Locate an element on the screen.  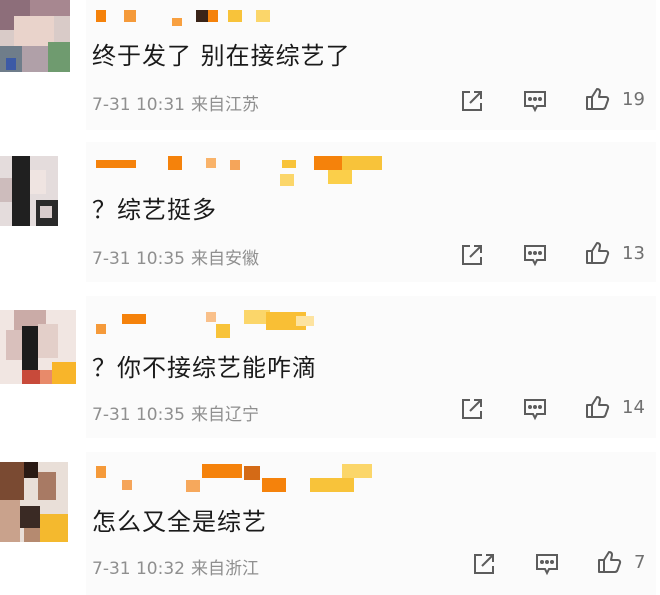
like-count: 19 is located at coordinates (633, 99).